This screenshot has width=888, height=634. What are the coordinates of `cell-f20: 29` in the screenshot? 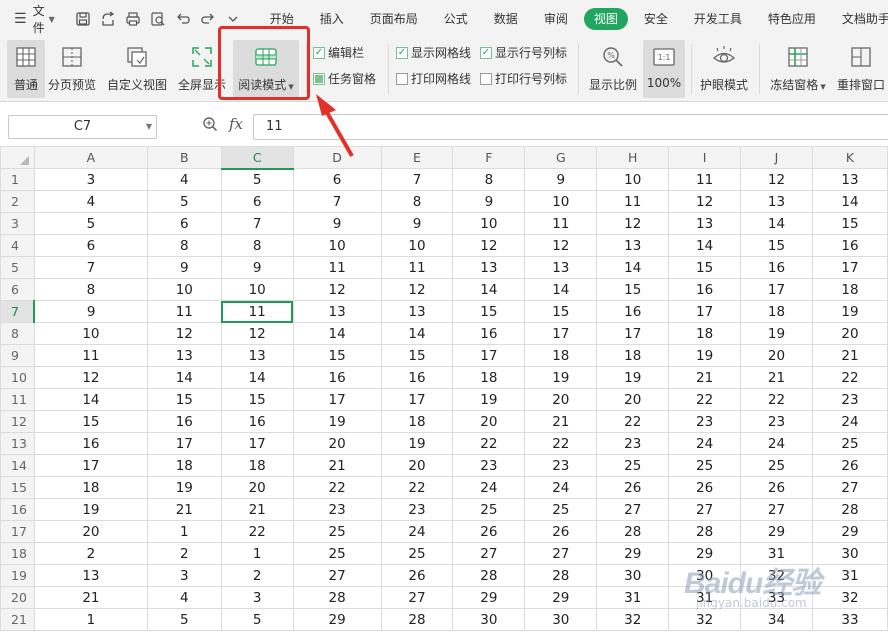 It's located at (489, 597).